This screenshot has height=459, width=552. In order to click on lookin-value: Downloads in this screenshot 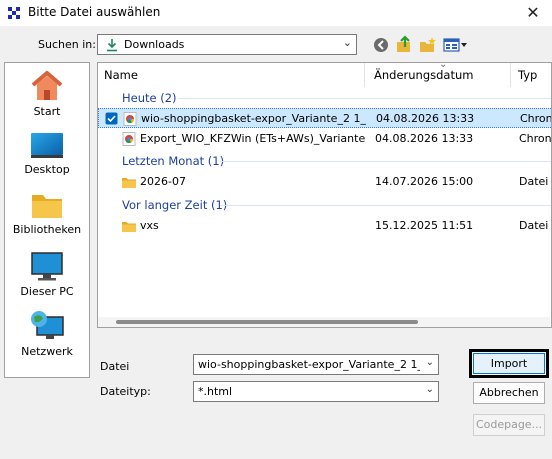, I will do `click(154, 44)`.